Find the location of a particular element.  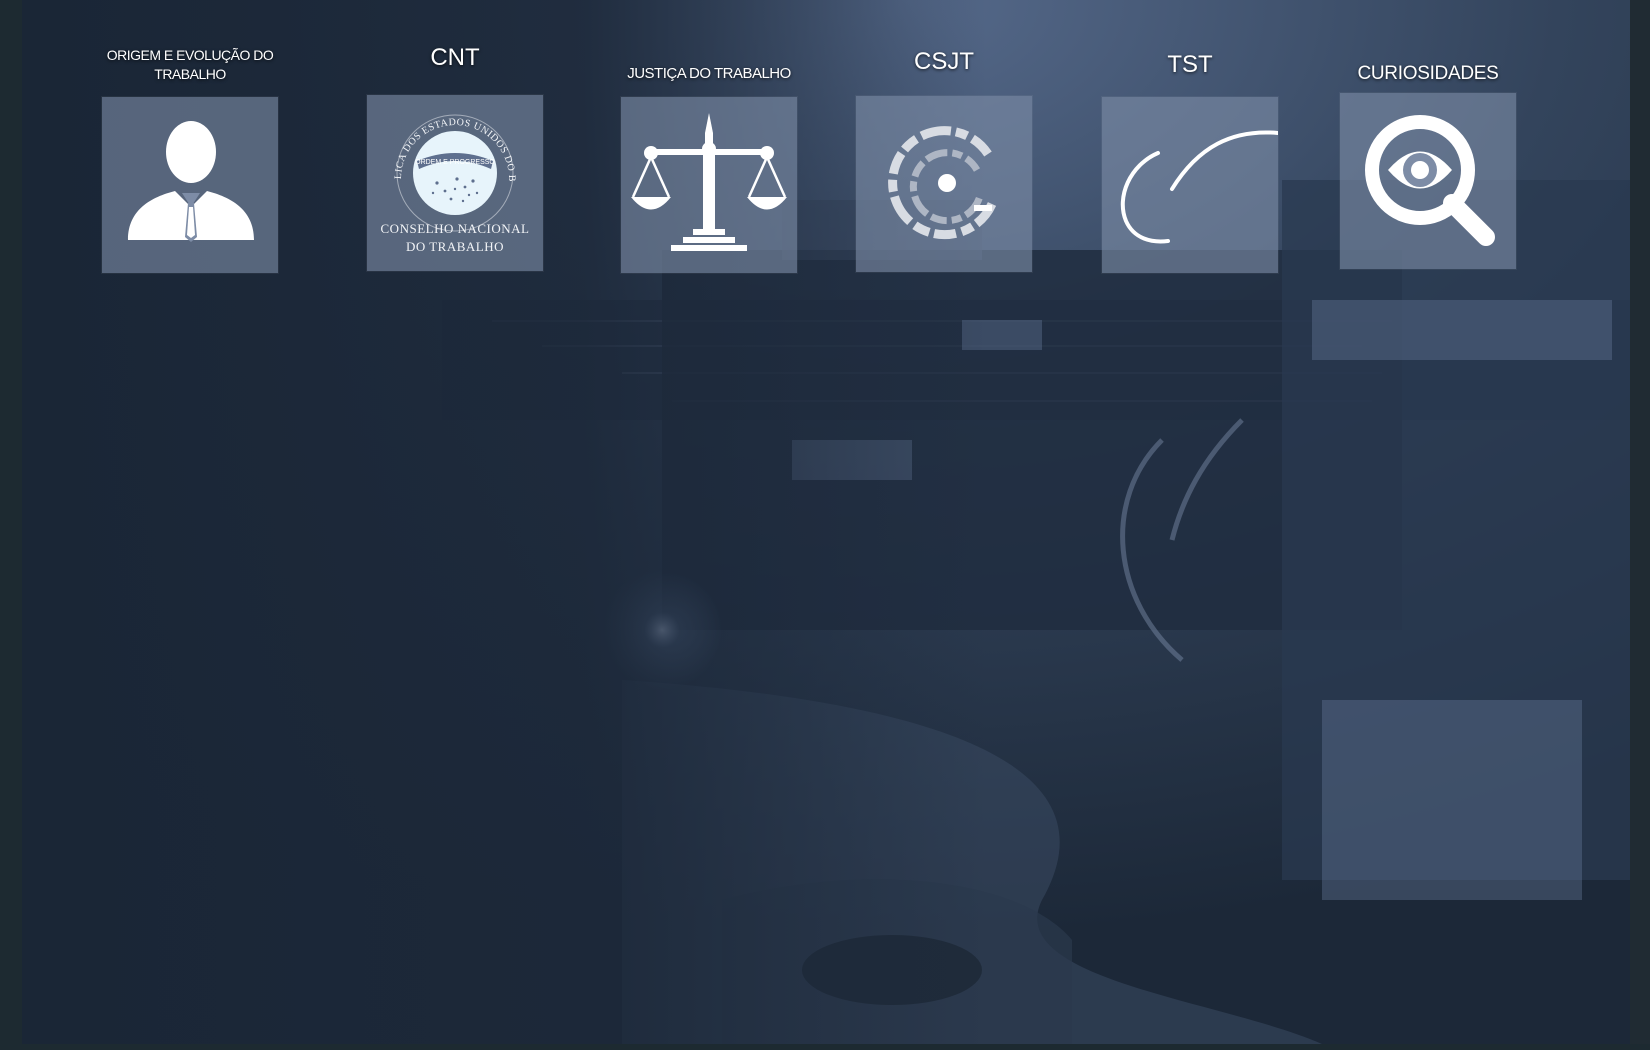

tile-curiosidades-button is located at coordinates (1428, 181).